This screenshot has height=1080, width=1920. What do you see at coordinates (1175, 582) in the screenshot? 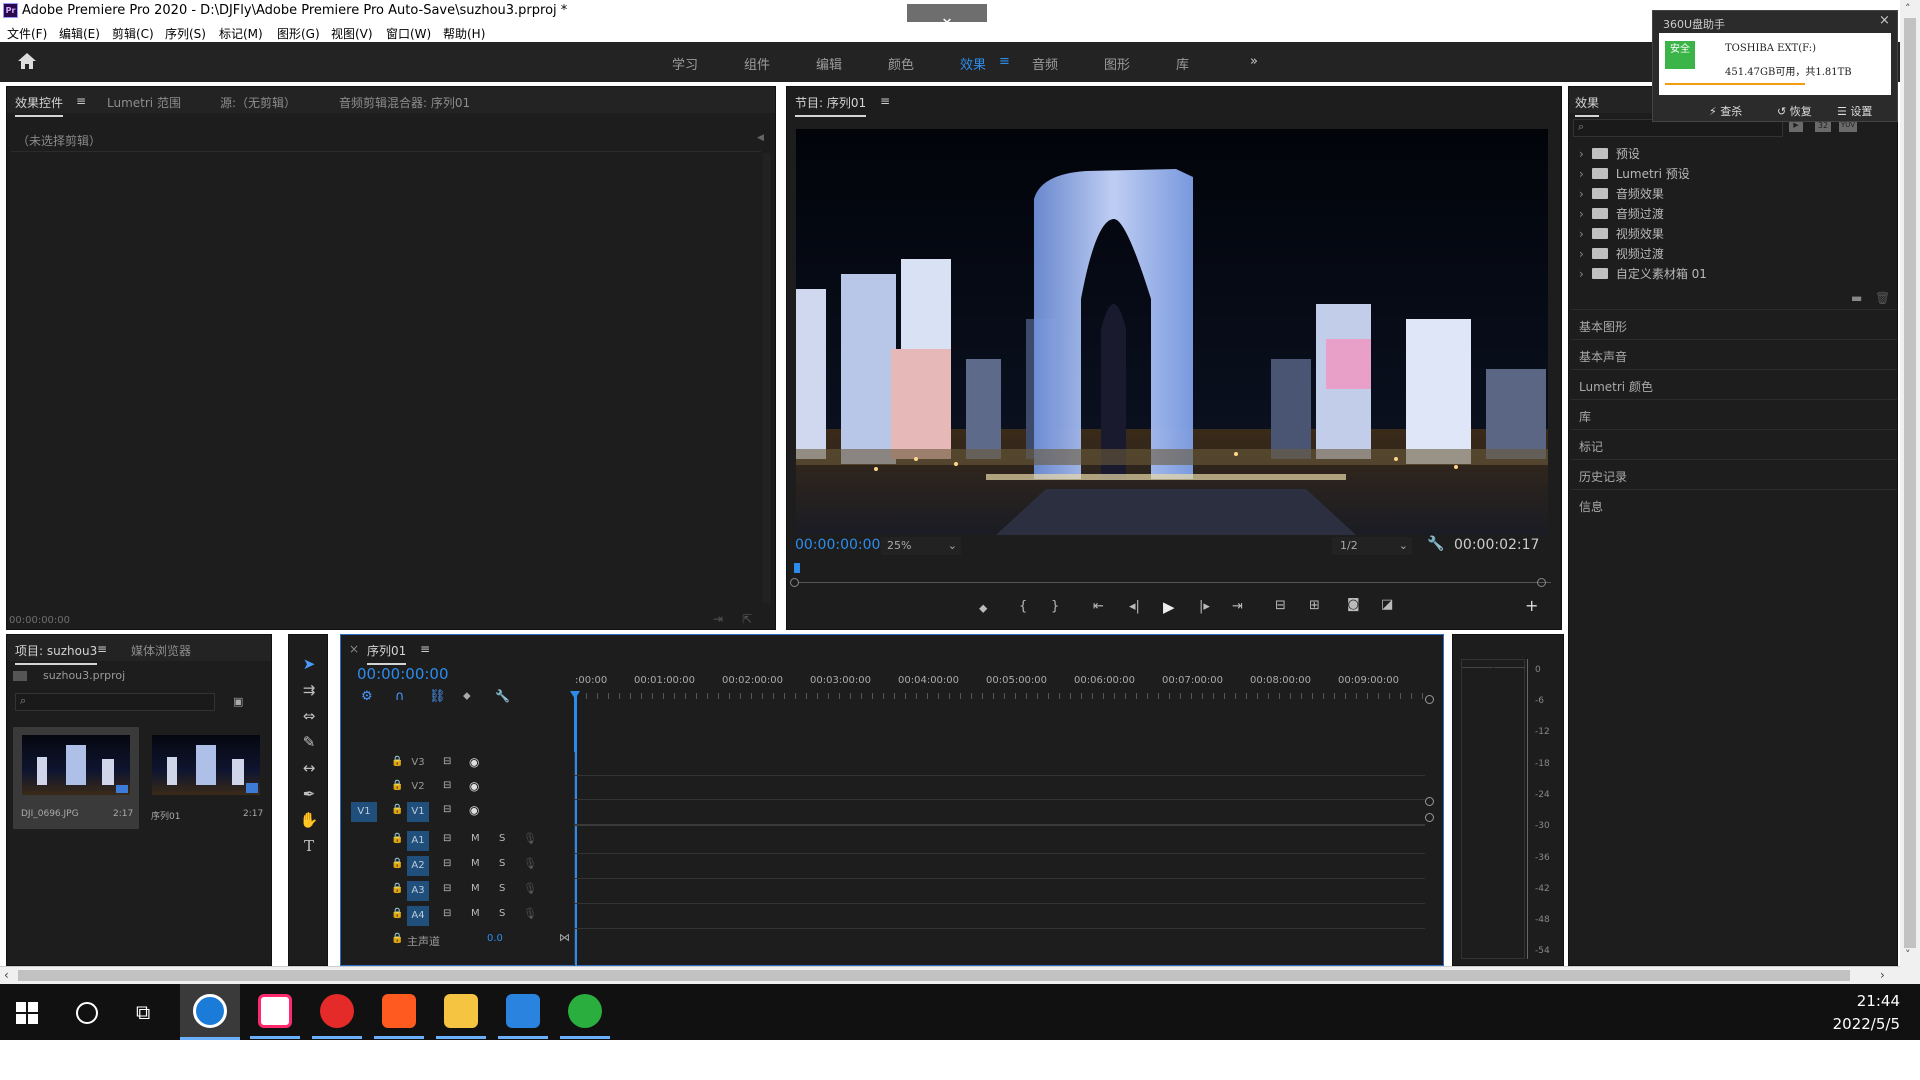
I see `scrub-bar` at bounding box center [1175, 582].